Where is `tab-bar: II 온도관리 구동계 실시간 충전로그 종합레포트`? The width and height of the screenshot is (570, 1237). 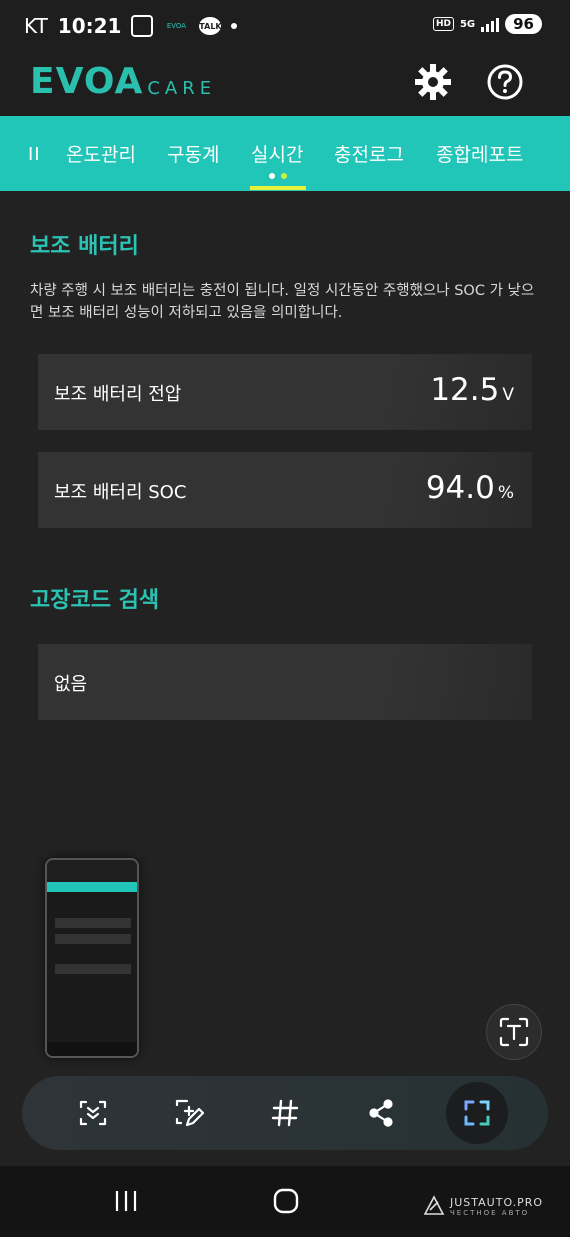
tab-bar: II 온도관리 구동계 실시간 충전로그 종합레포트 is located at coordinates (285, 153).